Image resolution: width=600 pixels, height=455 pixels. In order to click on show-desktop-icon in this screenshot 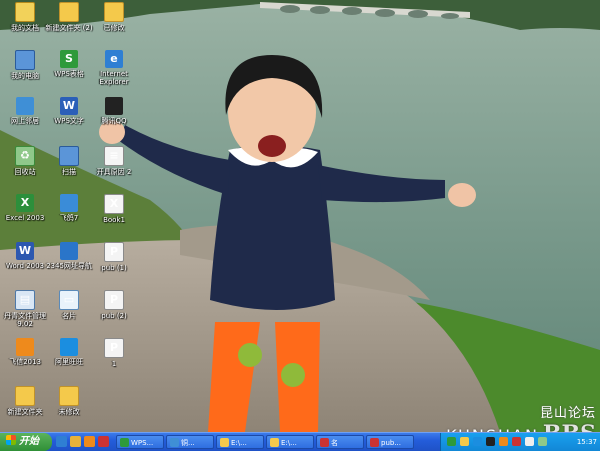, I will do `click(75, 441)`.